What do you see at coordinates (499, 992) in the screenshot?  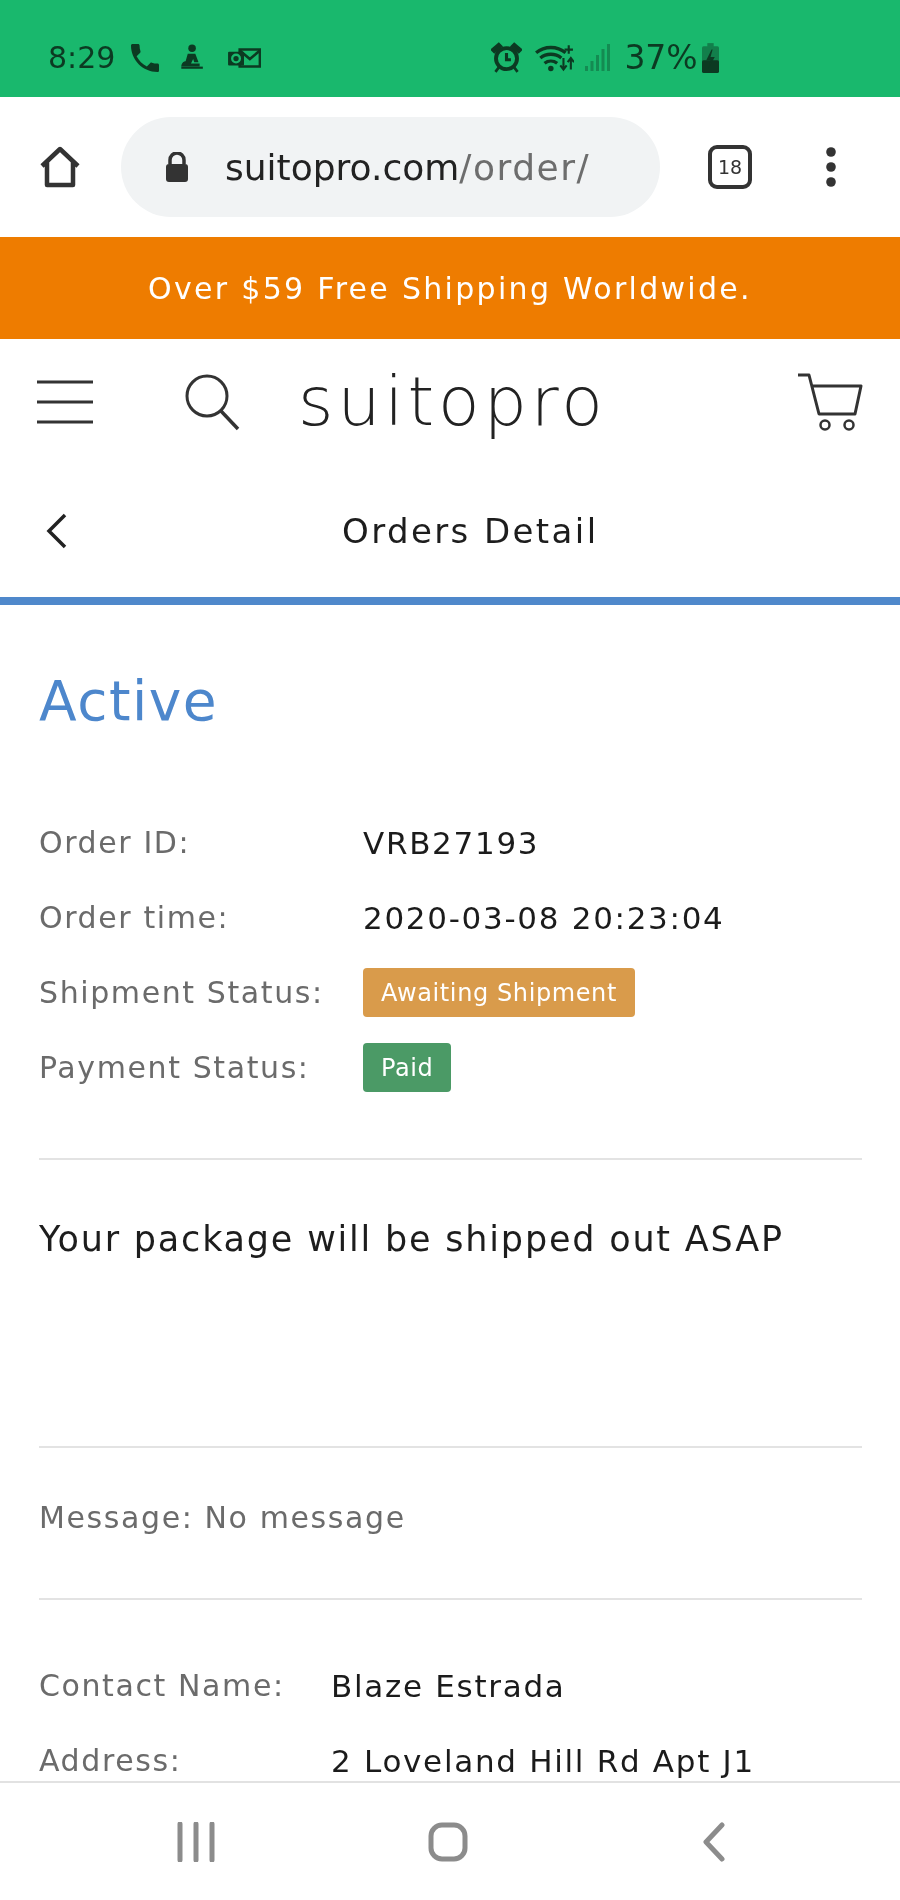 I see `status-badge: Awaiting Shipment` at bounding box center [499, 992].